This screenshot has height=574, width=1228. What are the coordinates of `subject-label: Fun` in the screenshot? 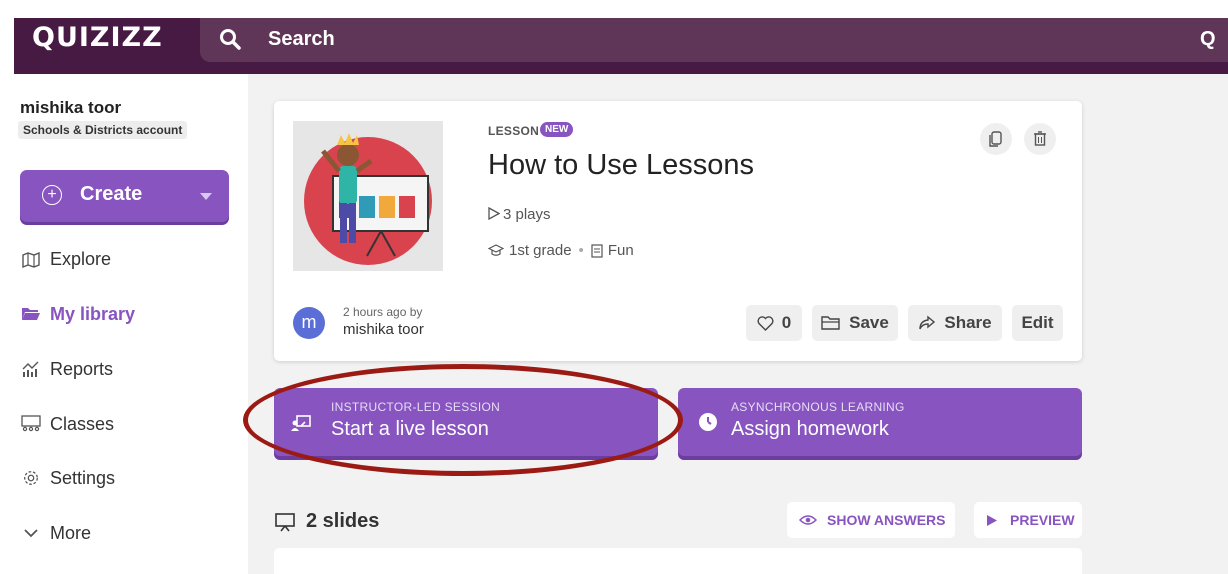 It's located at (620, 250).